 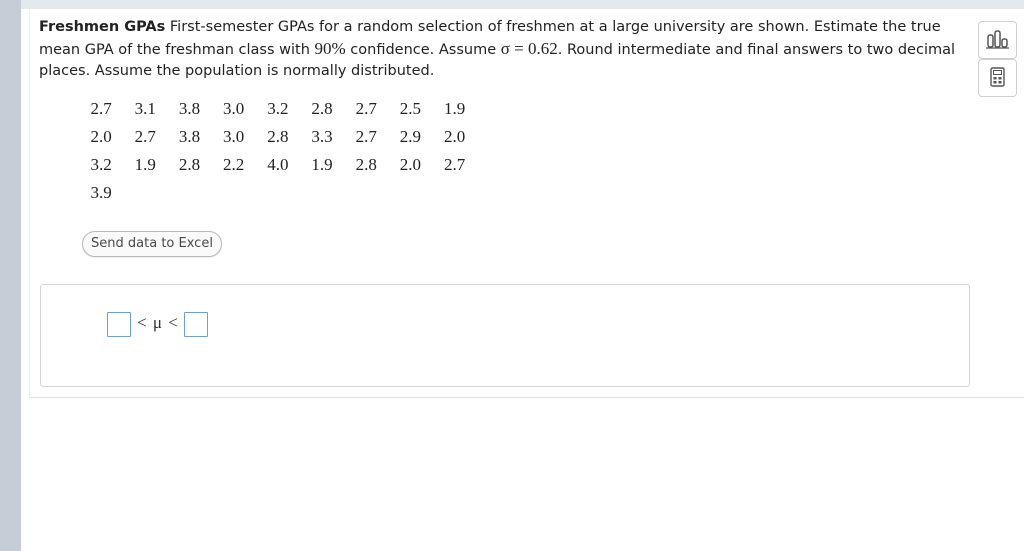 I want to click on data-cell: 2.5, so click(x=410, y=108).